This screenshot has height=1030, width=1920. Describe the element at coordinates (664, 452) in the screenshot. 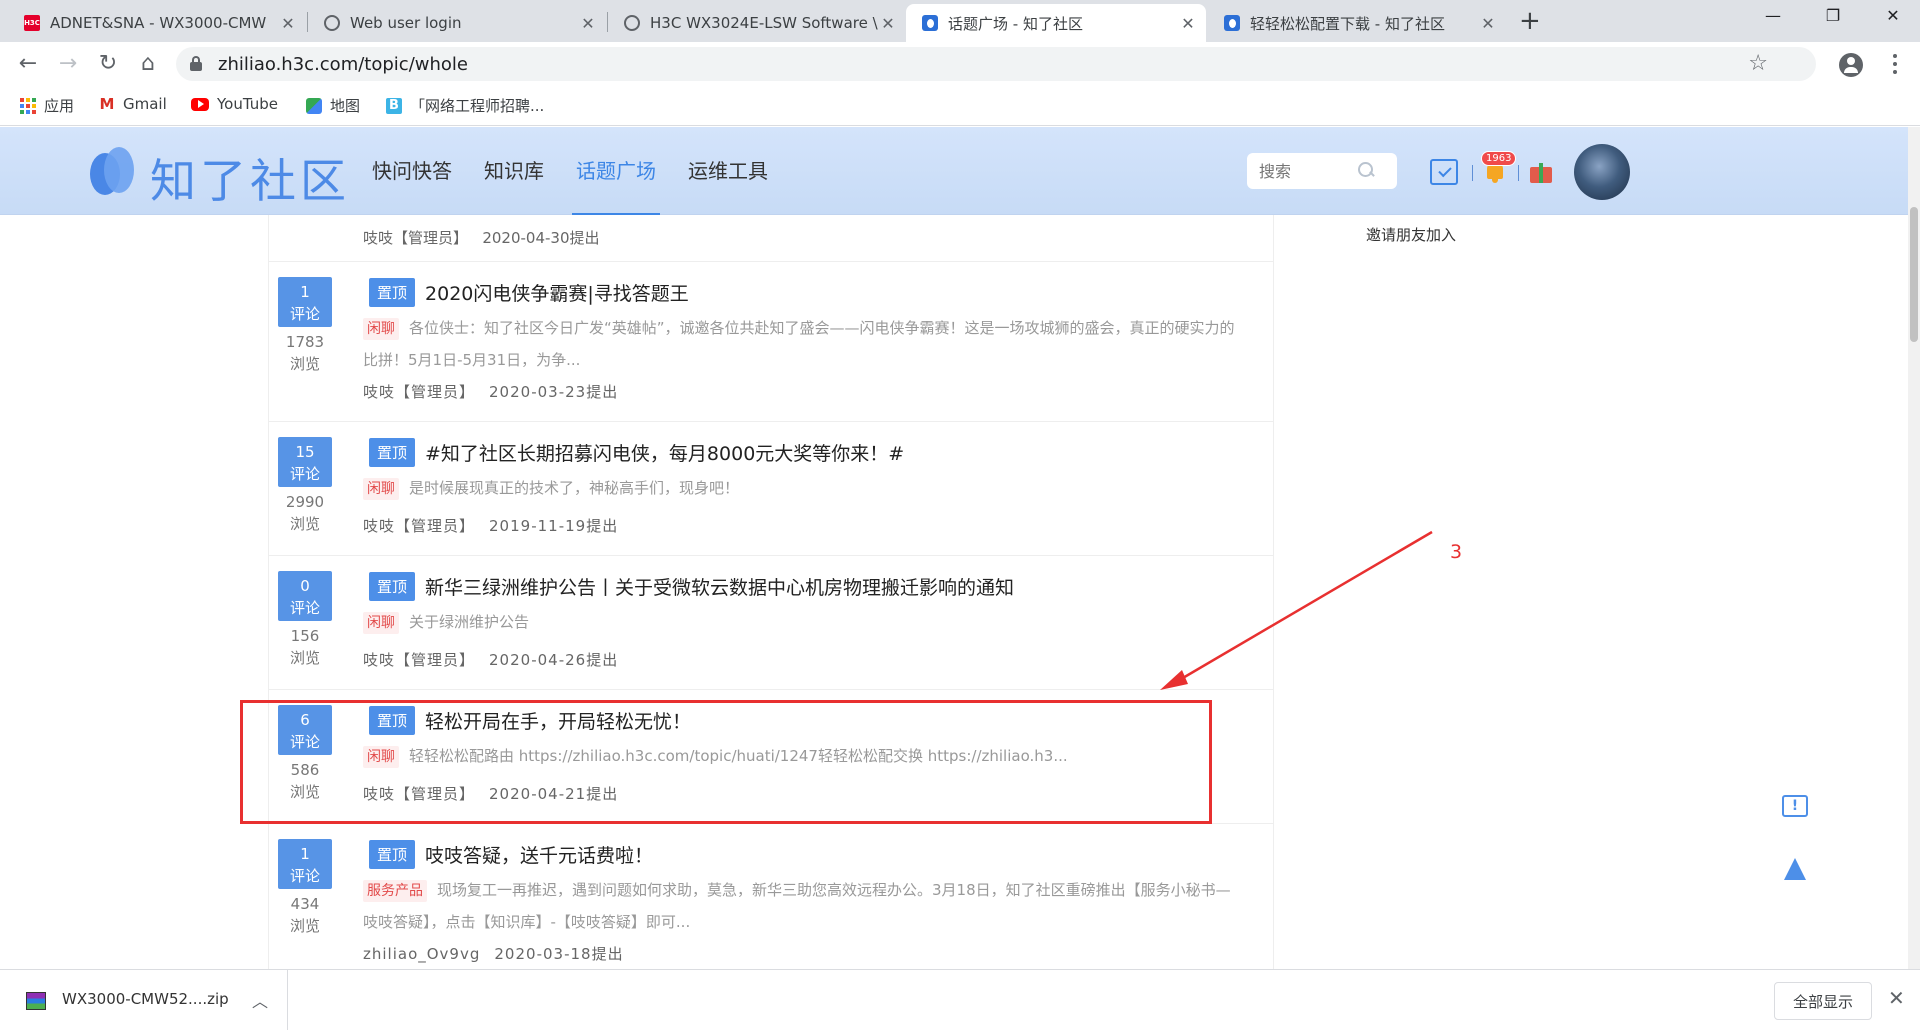

I see `topic-title: #知了社区长期招募闪电侠，每月8000元大奖等你来！#` at that location.